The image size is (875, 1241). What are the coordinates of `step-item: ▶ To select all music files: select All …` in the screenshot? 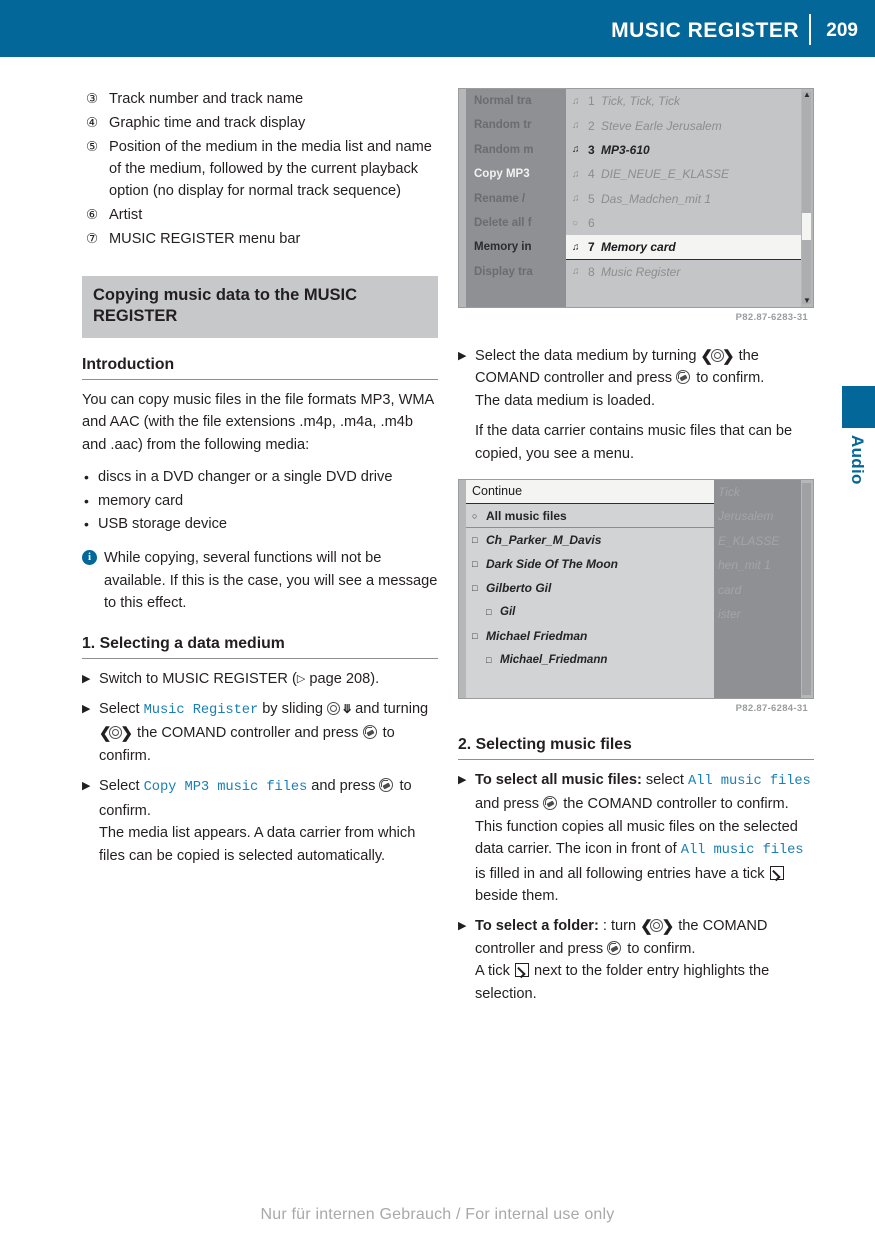 It's located at (636, 838).